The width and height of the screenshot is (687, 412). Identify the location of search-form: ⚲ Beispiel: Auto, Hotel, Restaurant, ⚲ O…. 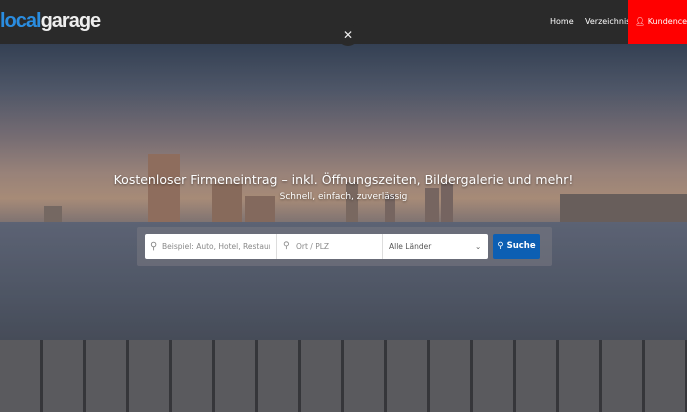
(316, 246).